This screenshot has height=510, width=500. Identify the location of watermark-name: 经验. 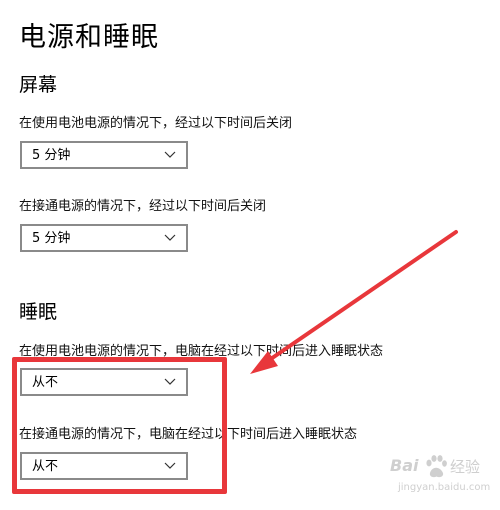
(465, 467).